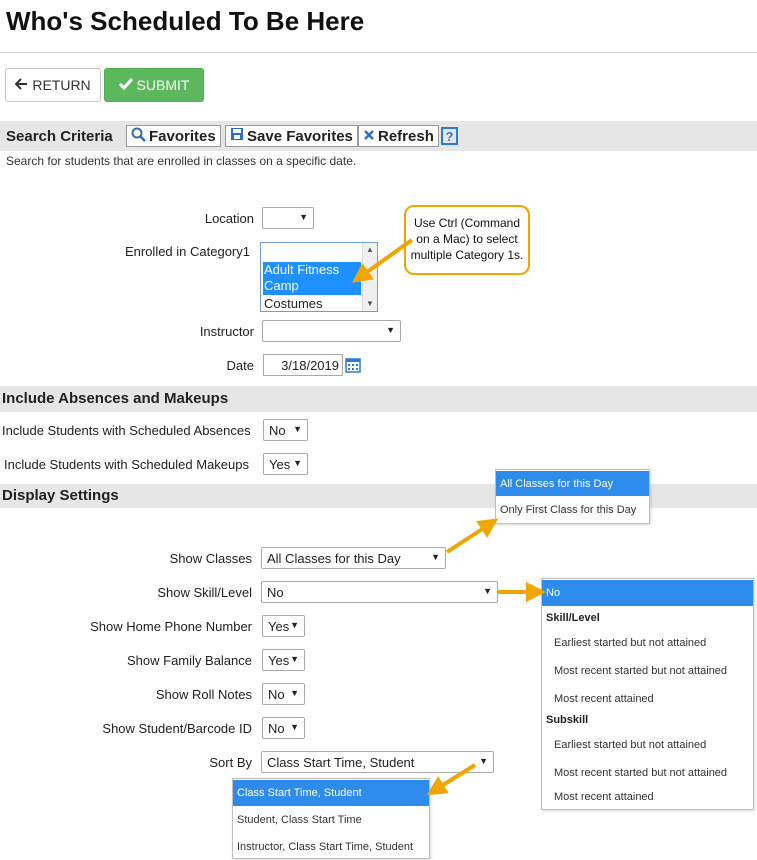  Describe the element at coordinates (283, 728) in the screenshot. I see `barcode-select: No ▼` at that location.